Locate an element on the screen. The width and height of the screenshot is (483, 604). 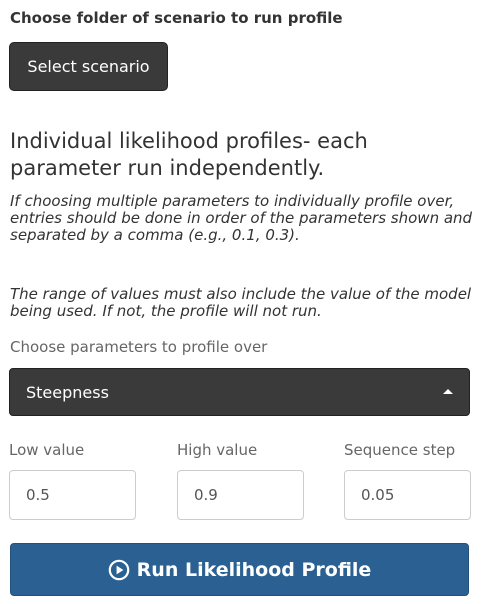
low-value-input is located at coordinates (72, 495).